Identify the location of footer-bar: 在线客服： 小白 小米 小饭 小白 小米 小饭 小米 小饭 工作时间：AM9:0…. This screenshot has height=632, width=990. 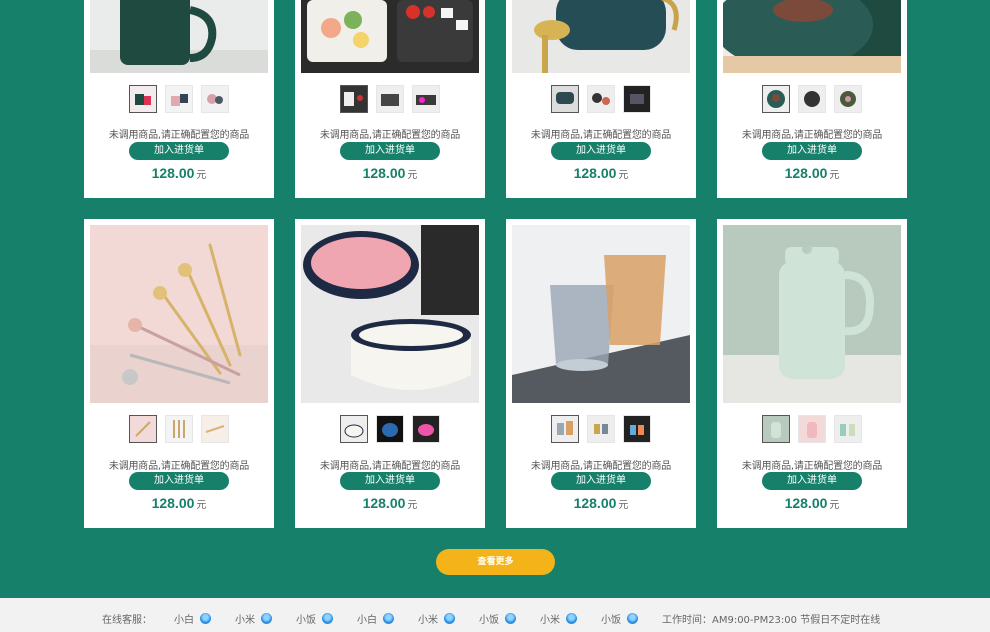
(495, 615).